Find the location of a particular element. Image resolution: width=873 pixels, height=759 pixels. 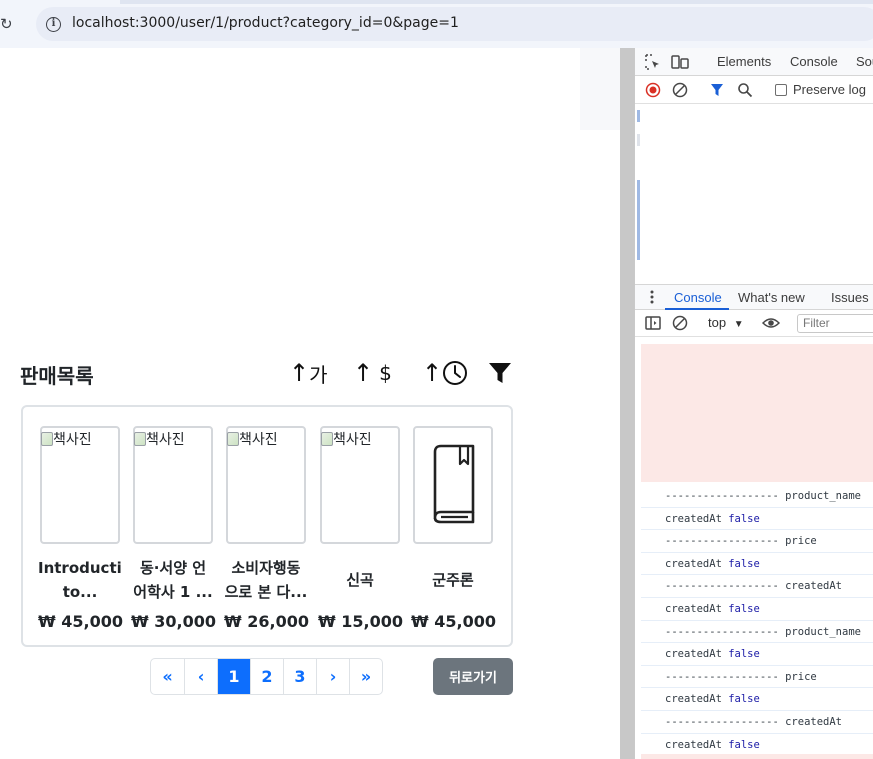

drawer-tab-issues: Issues is located at coordinates (850, 297).